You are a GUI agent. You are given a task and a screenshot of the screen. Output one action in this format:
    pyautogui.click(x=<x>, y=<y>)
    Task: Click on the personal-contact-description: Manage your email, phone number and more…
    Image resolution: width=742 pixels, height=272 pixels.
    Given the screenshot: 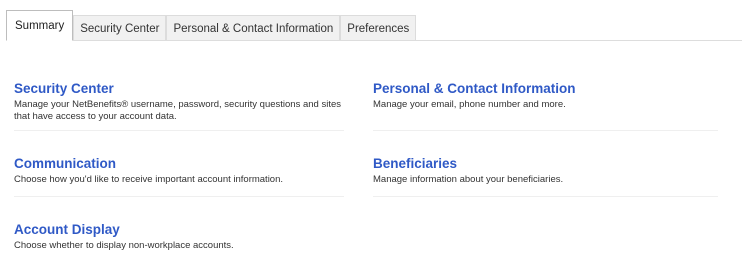 What is the action you would take?
    pyautogui.click(x=469, y=104)
    